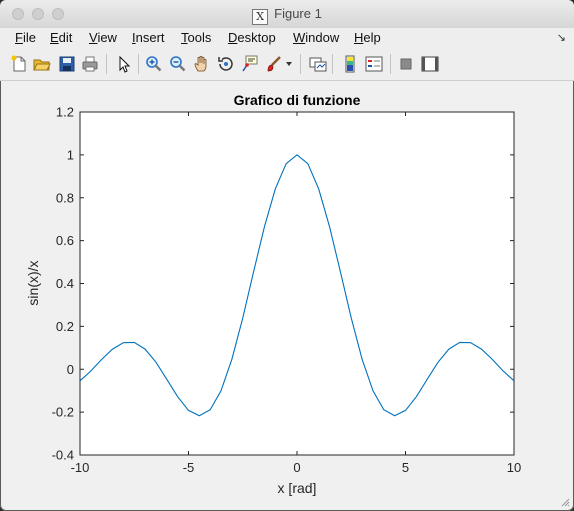  I want to click on menu-window: Window, so click(316, 37).